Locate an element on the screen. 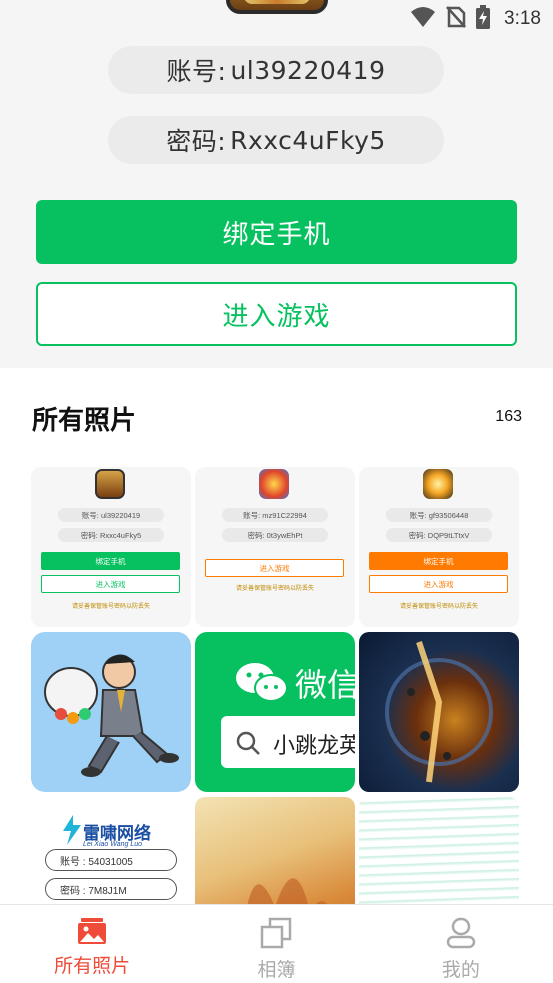  password-field: 密码: Rxxc4uFky5 is located at coordinates (276, 140).